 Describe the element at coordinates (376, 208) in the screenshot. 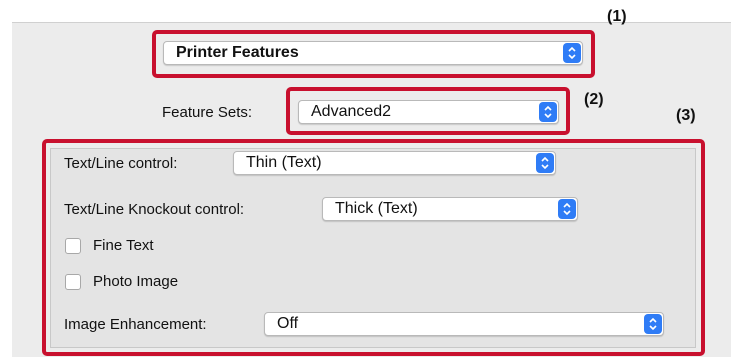

I see `knockout-control-value: Thick (Text)` at that location.